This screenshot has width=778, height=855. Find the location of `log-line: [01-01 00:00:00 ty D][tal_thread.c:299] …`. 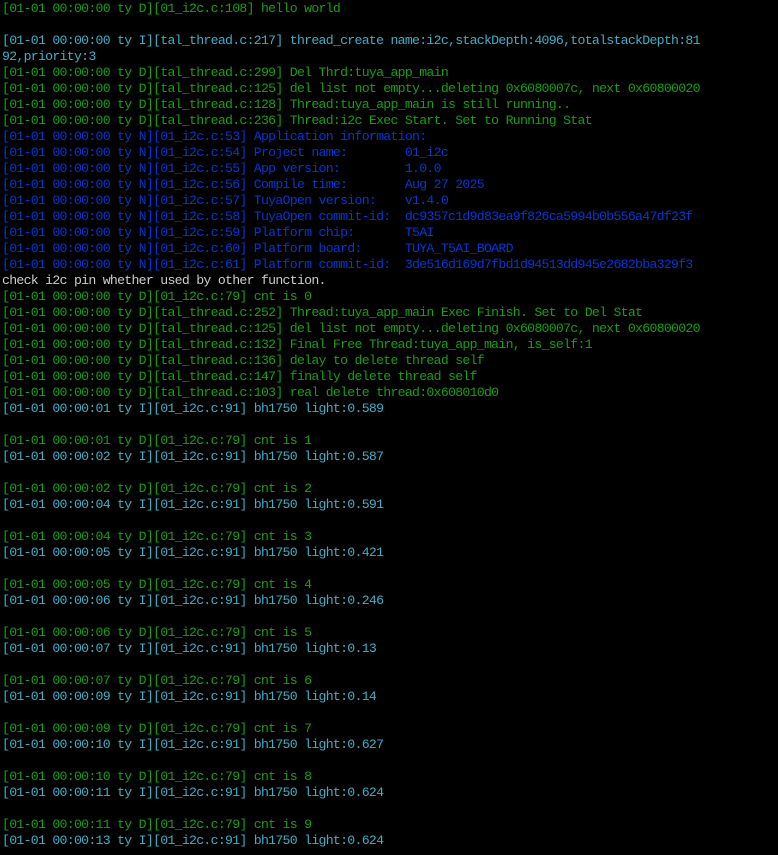

log-line: [01-01 00:00:00 ty D][tal_thread.c:299] … is located at coordinates (225, 72).